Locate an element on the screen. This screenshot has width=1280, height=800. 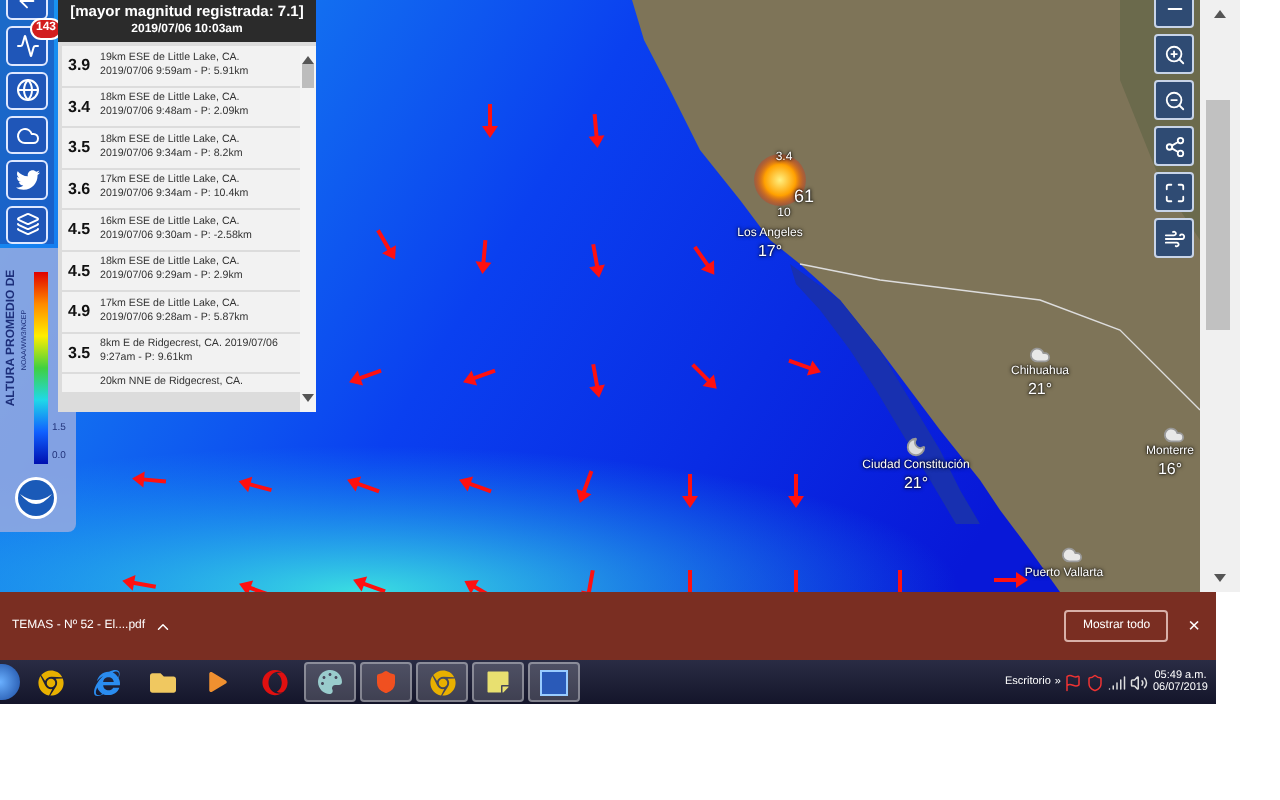
o-icon is located at coordinates (274, 682).